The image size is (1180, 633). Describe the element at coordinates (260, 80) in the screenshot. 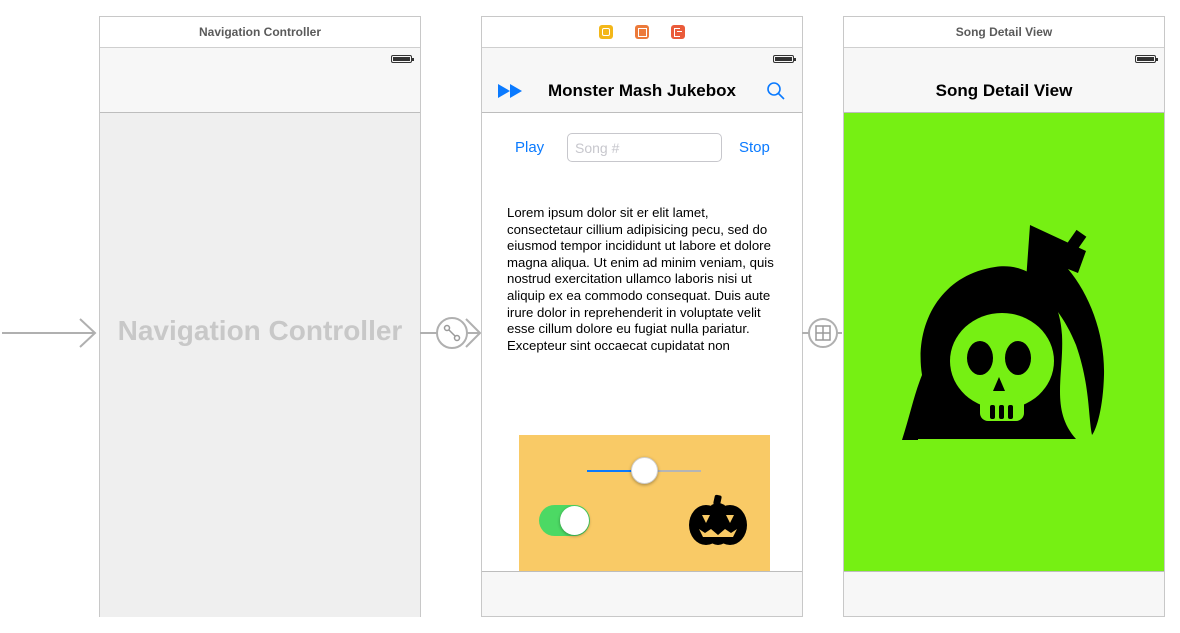

I see `navigation-bar` at that location.